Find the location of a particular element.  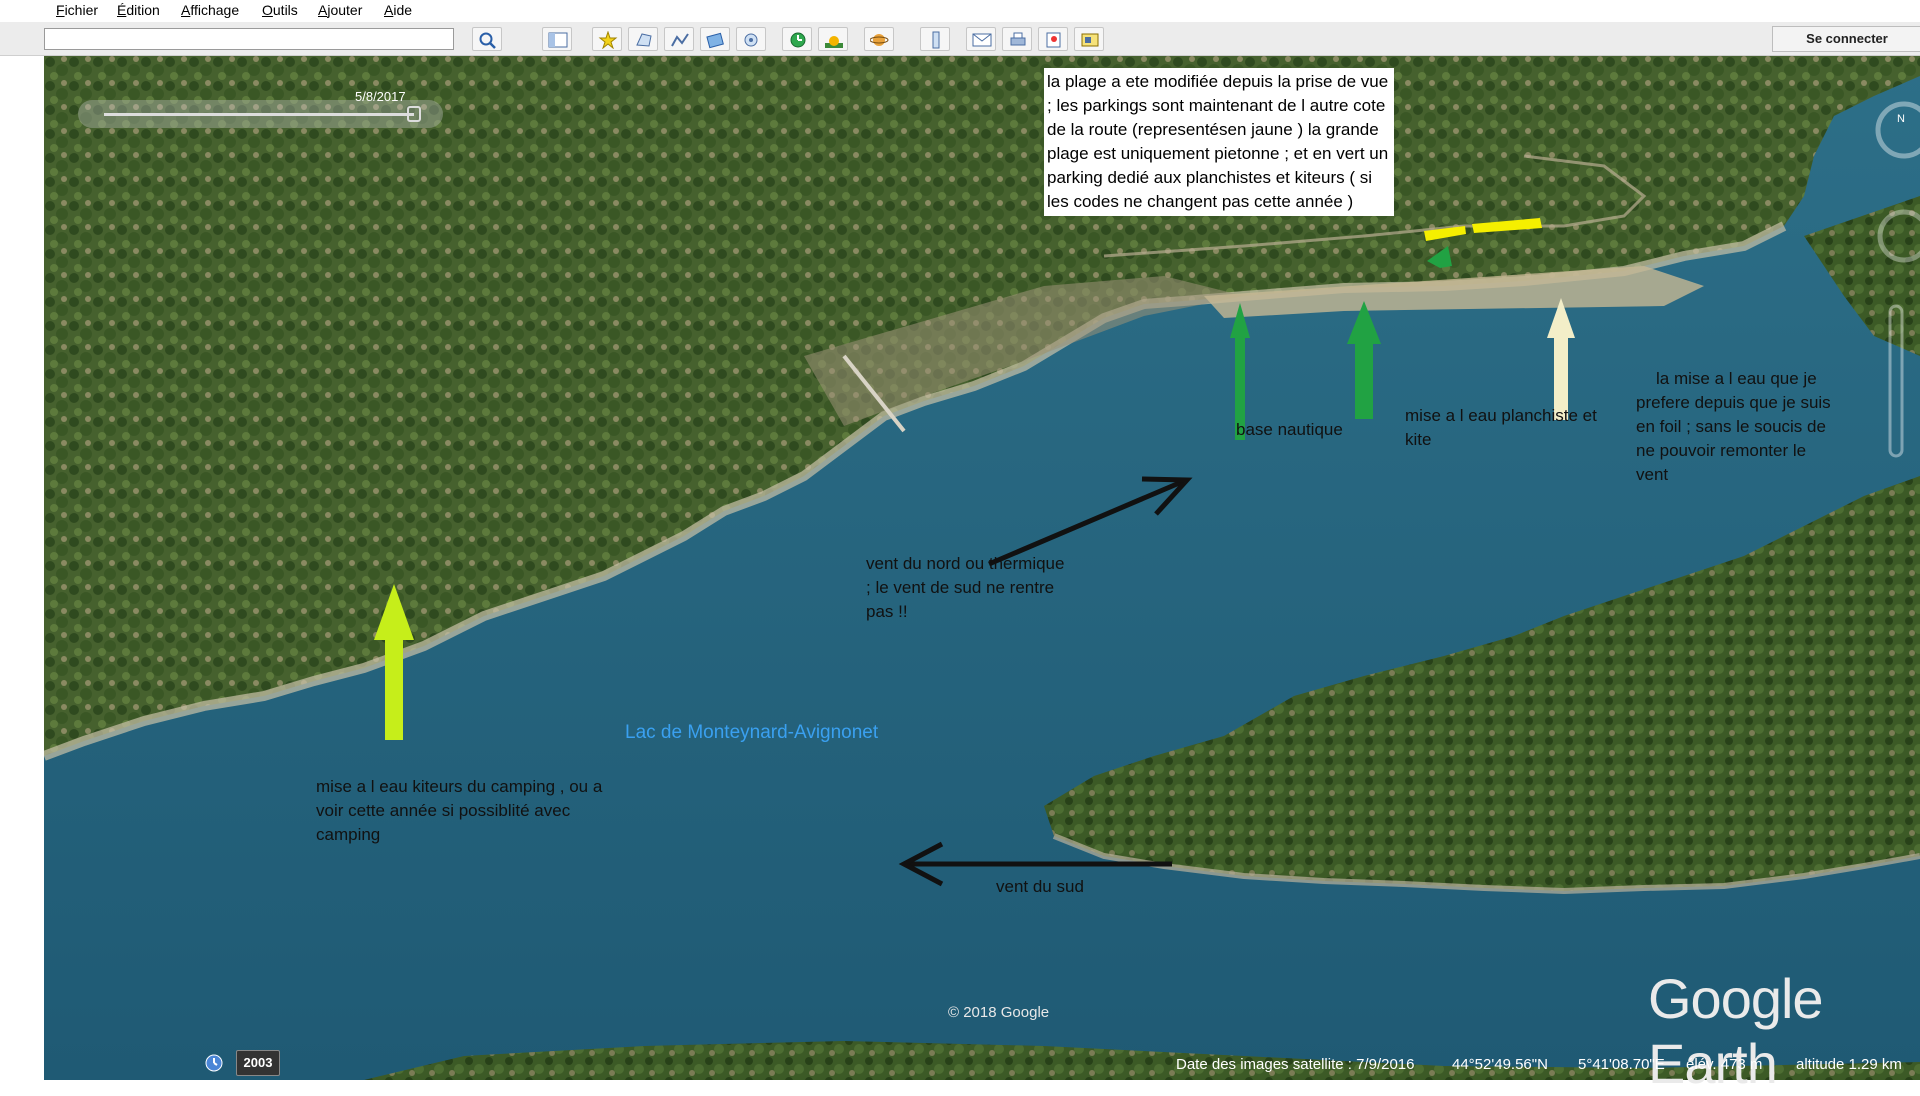

ruler-icon is located at coordinates (936, 40).